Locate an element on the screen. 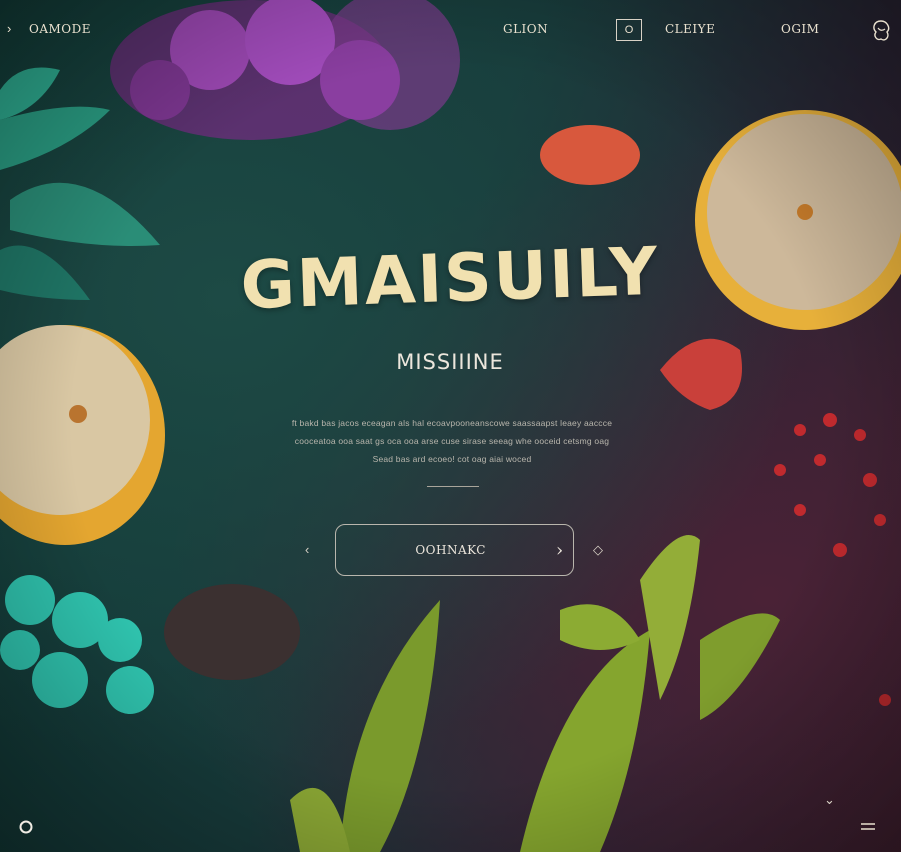  nav-box-label: O is located at coordinates (629, 30).